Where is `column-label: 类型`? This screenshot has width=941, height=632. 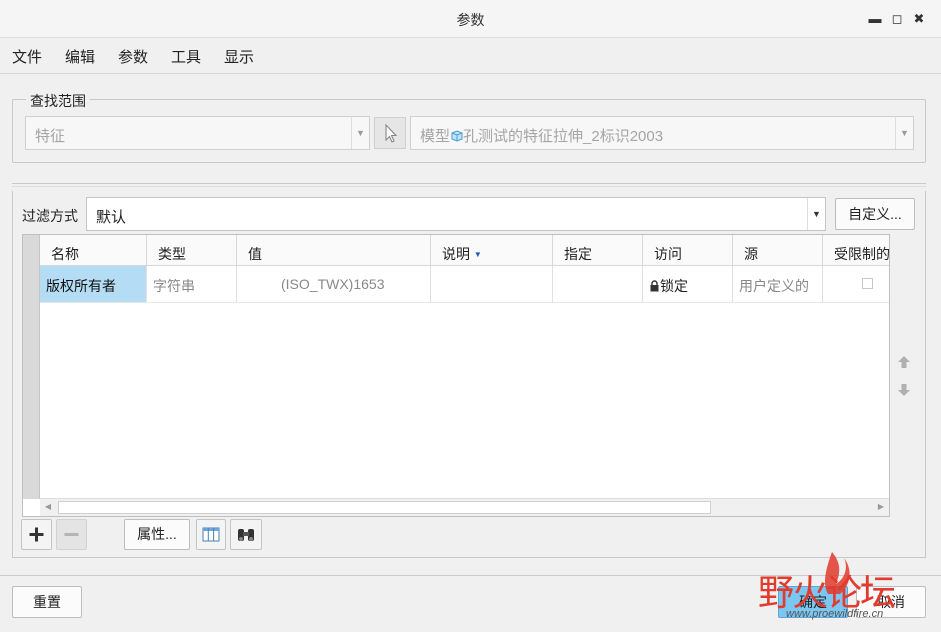 column-label: 类型 is located at coordinates (172, 254).